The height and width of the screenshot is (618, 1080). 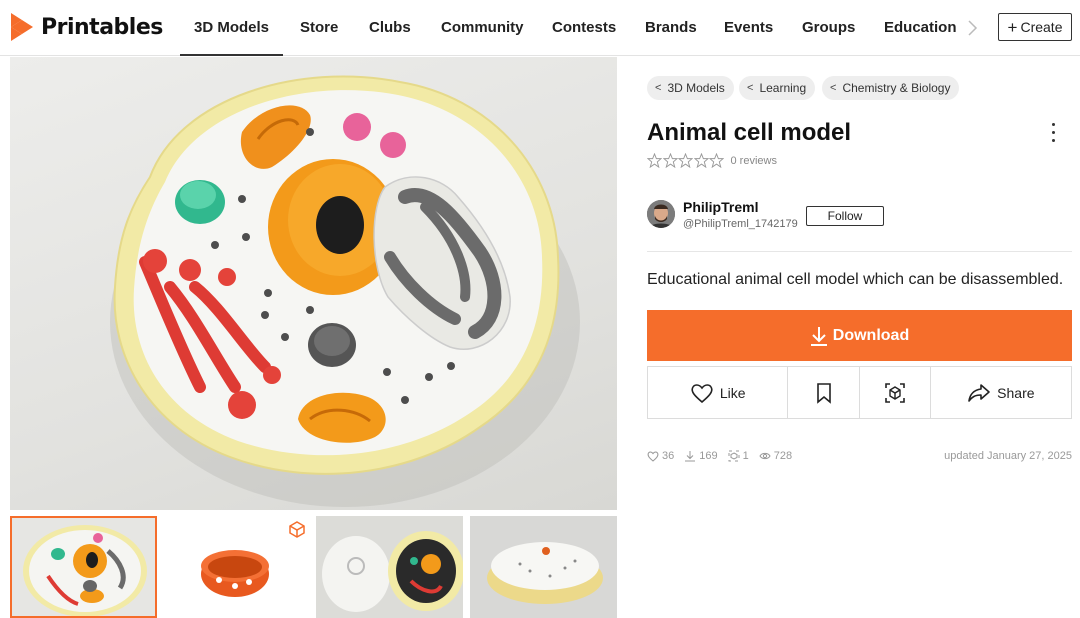 I want to click on section-divider, so click(x=859, y=251).